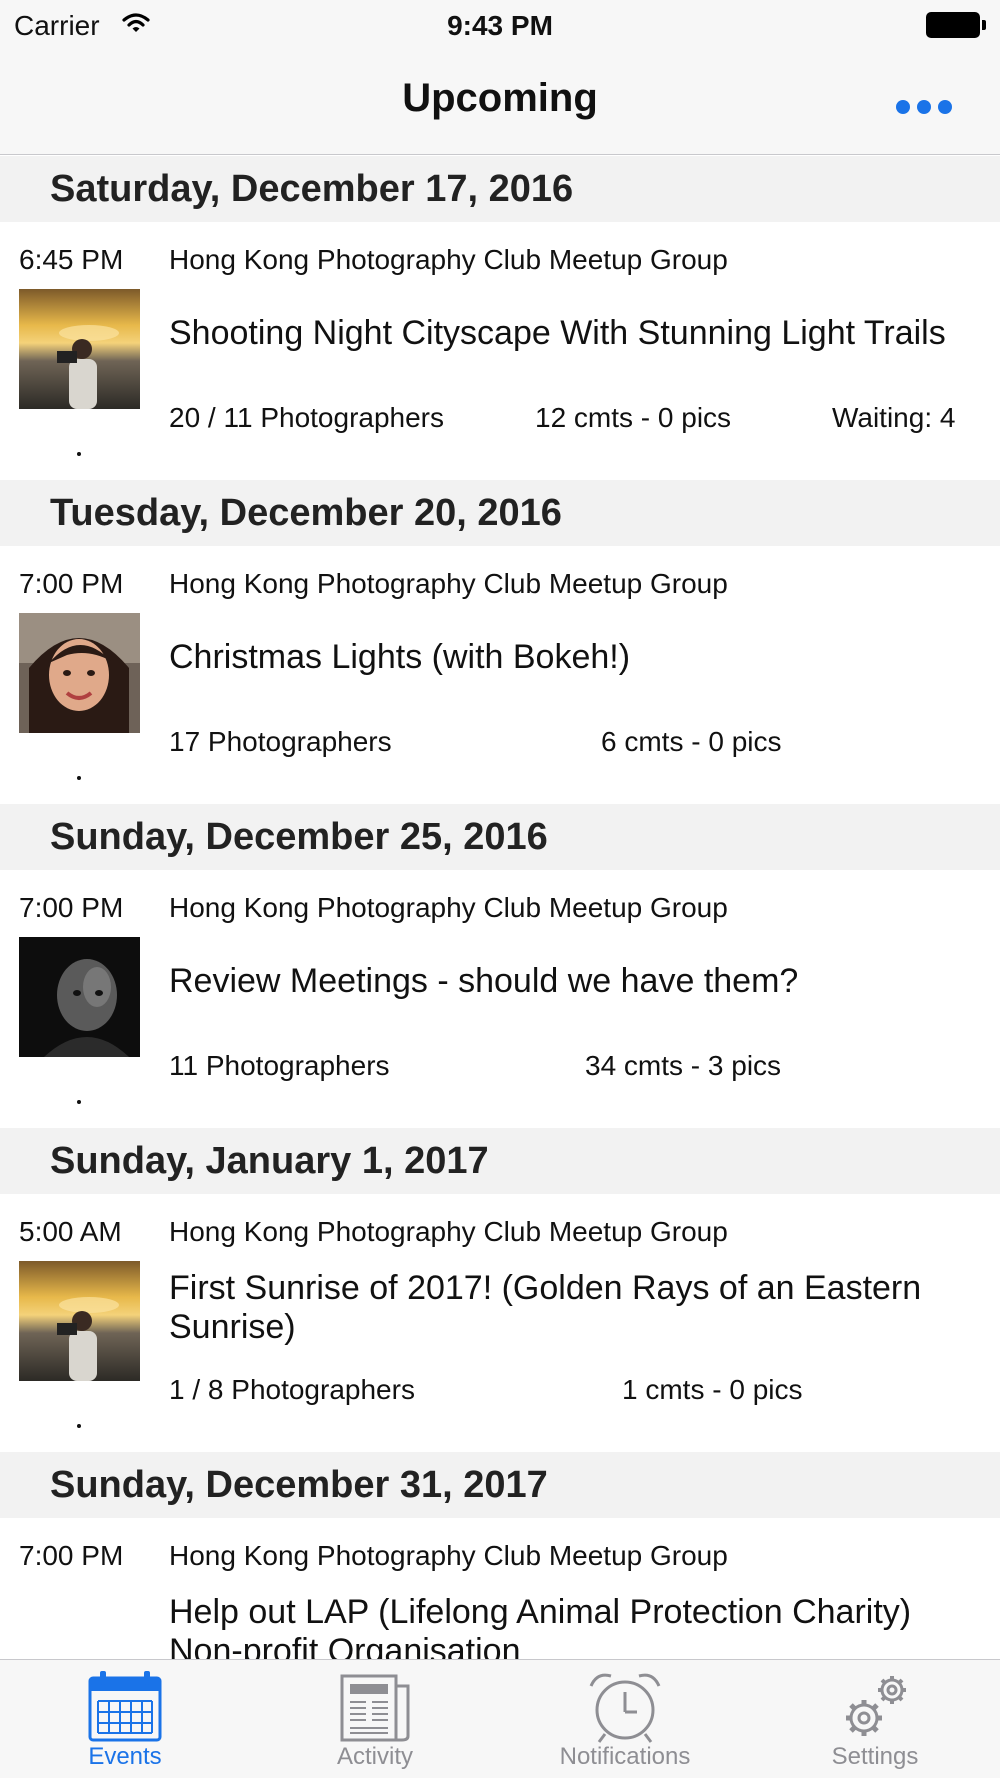  Describe the element at coordinates (375, 1709) in the screenshot. I see `newspaper-icon` at that location.